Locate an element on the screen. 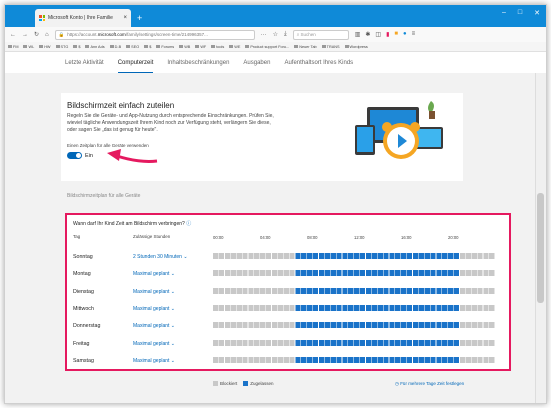 The width and height of the screenshot is (551, 408). library-icon: ▥ is located at coordinates (358, 34).